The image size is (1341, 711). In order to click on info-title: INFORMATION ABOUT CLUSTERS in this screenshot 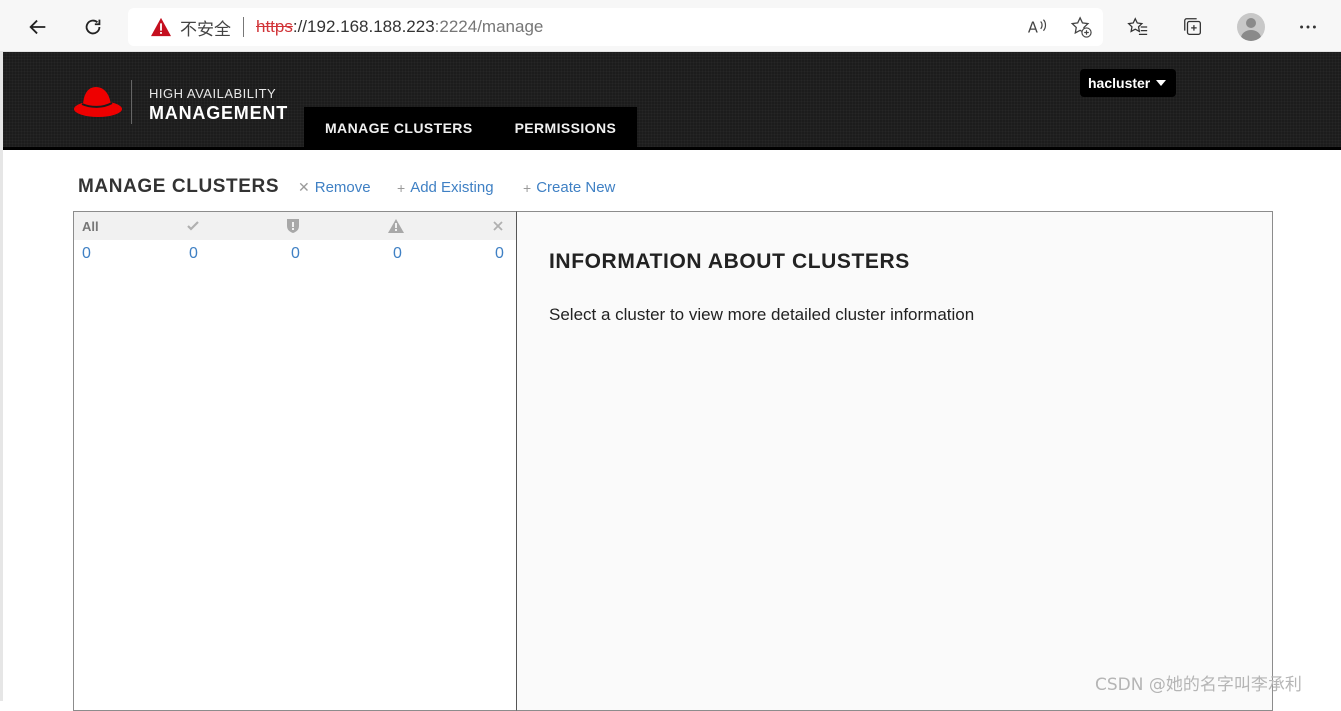, I will do `click(729, 261)`.